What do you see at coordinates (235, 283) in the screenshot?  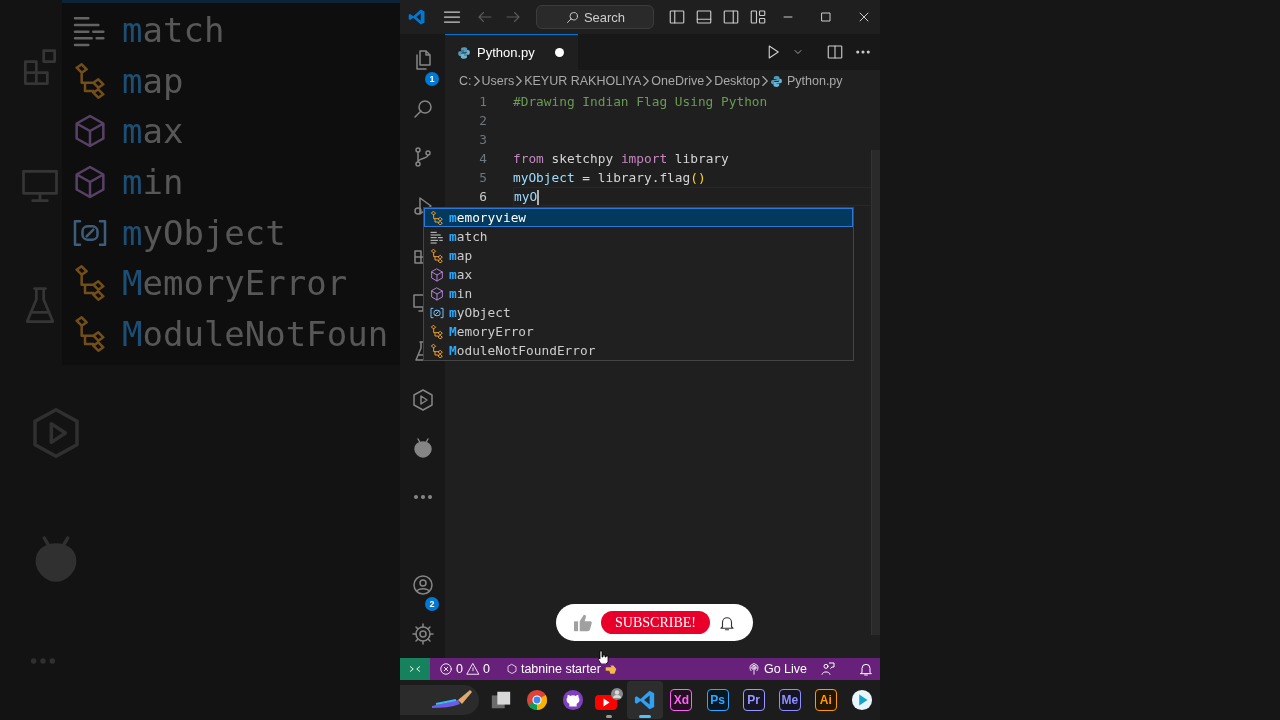 I see `suggestion-label: MemoryError` at bounding box center [235, 283].